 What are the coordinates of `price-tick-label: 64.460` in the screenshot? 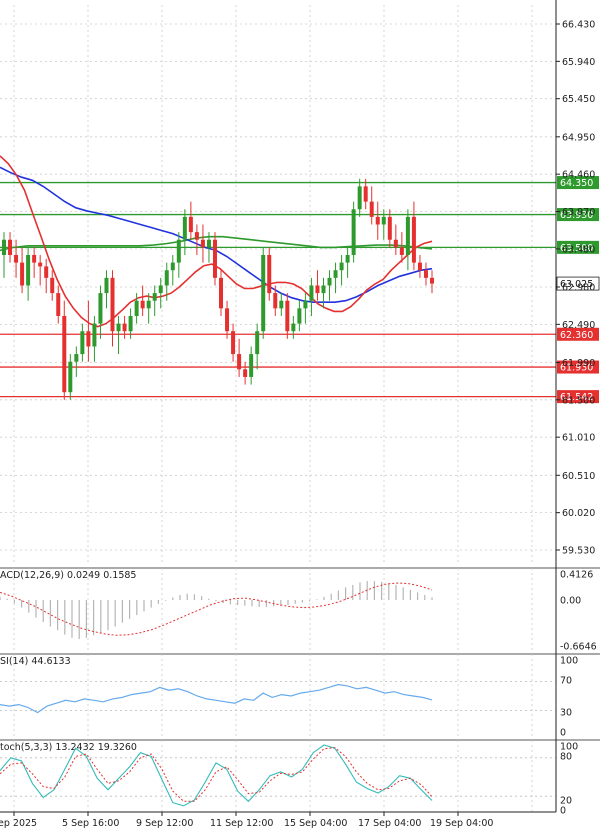 It's located at (578, 175).